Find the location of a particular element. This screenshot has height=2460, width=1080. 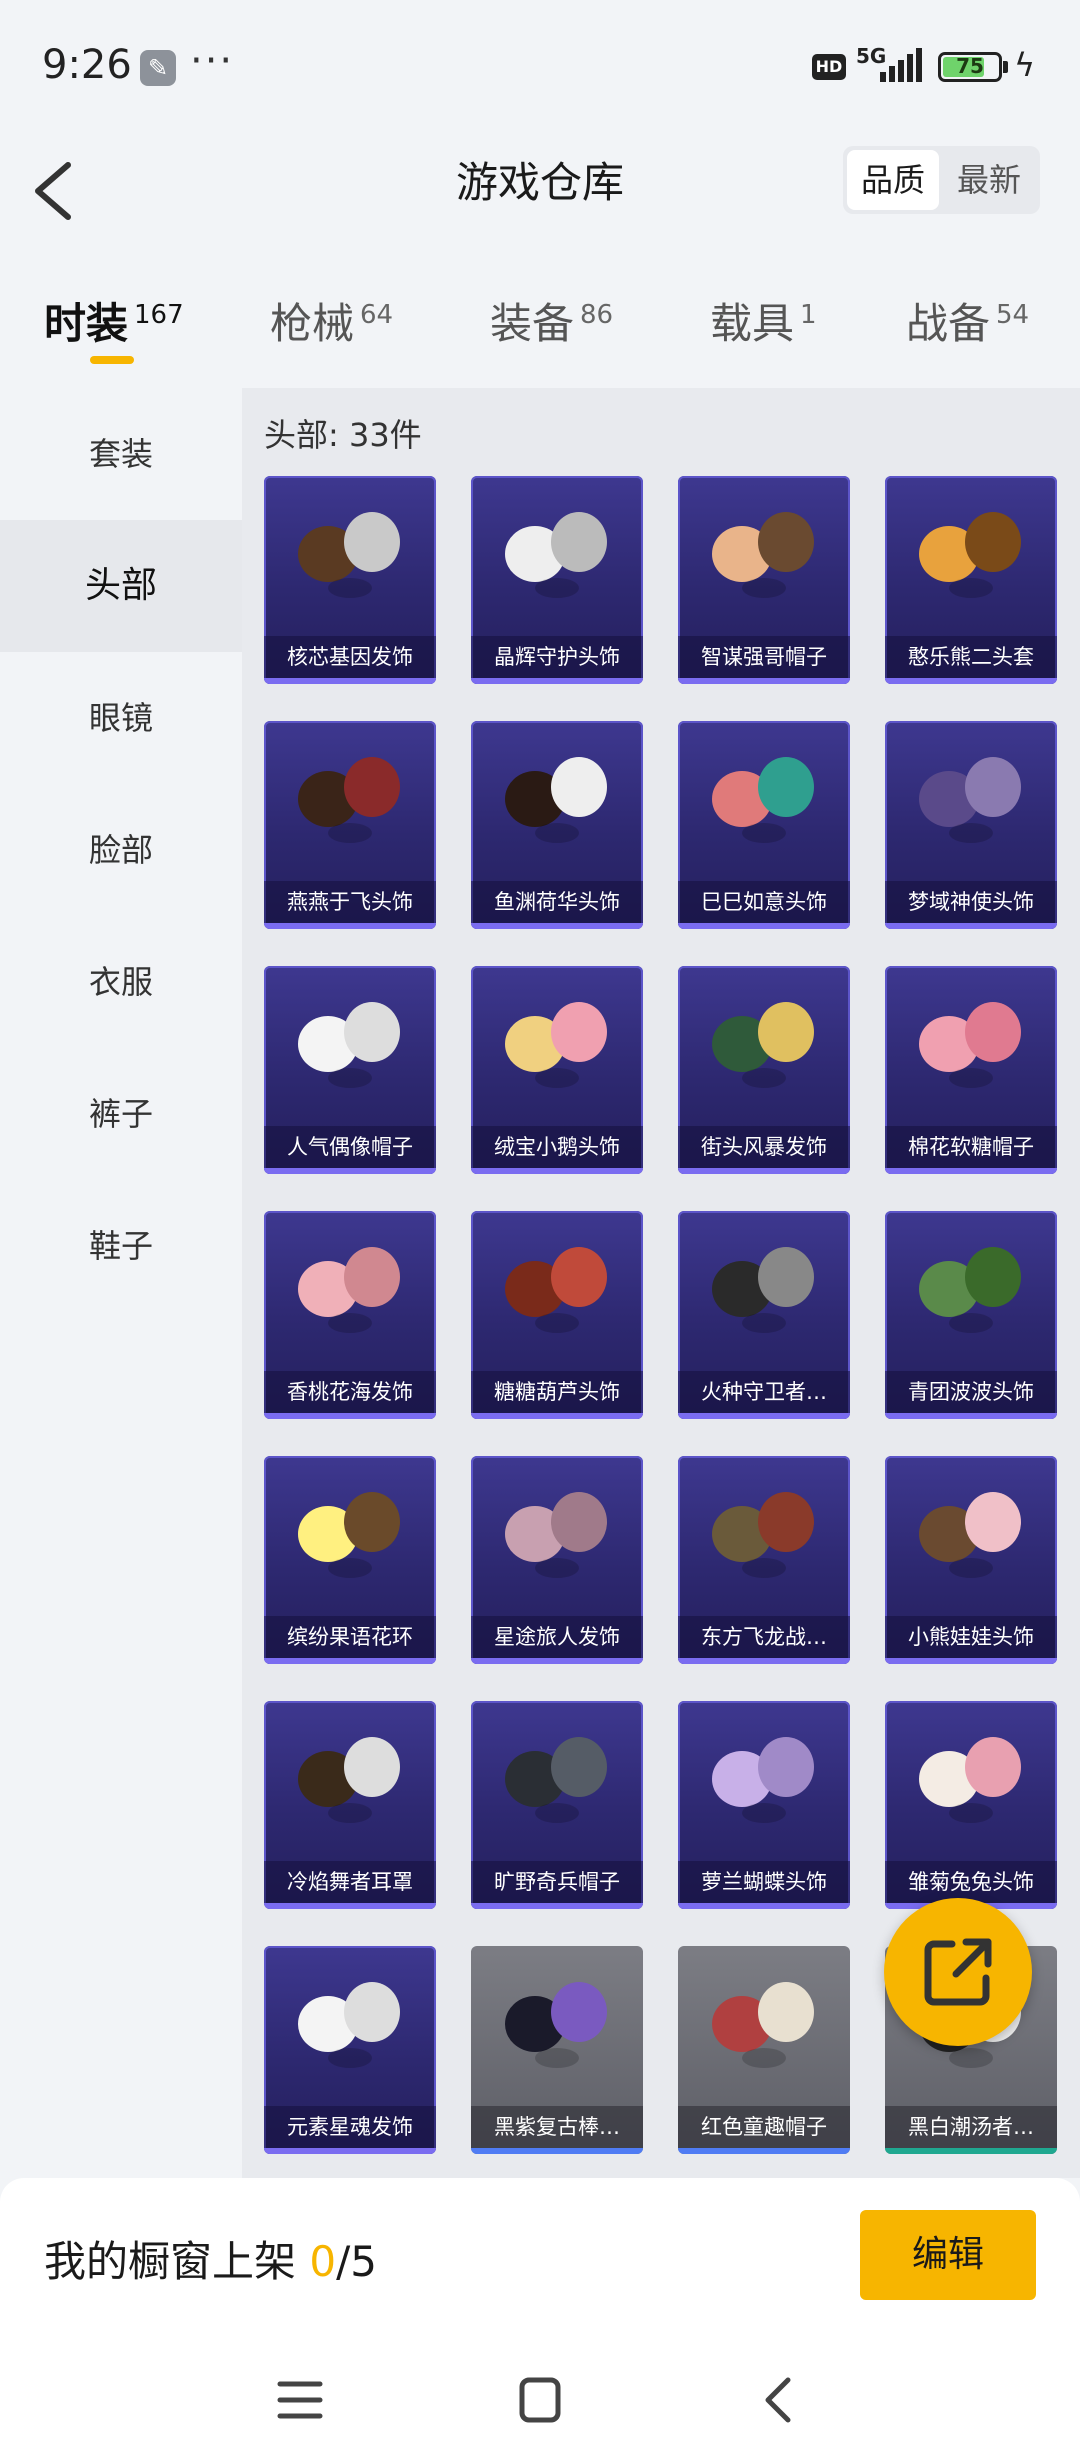

tab-combat-gear: 战备 54 is located at coordinates (967, 320).